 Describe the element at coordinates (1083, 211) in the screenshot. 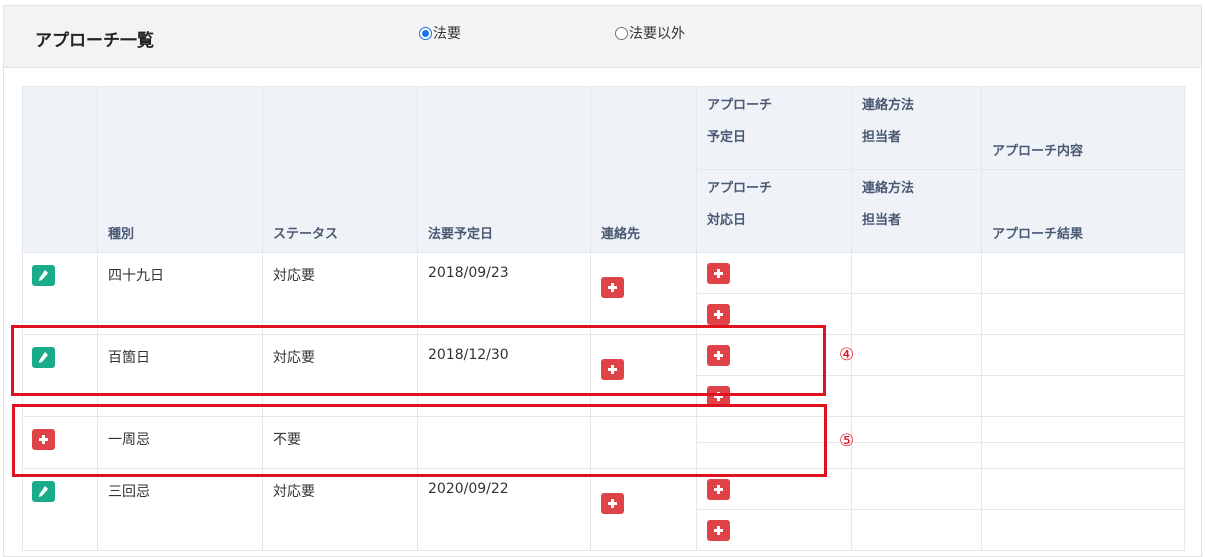

I see `col-approach-result: アプローチ結果` at that location.